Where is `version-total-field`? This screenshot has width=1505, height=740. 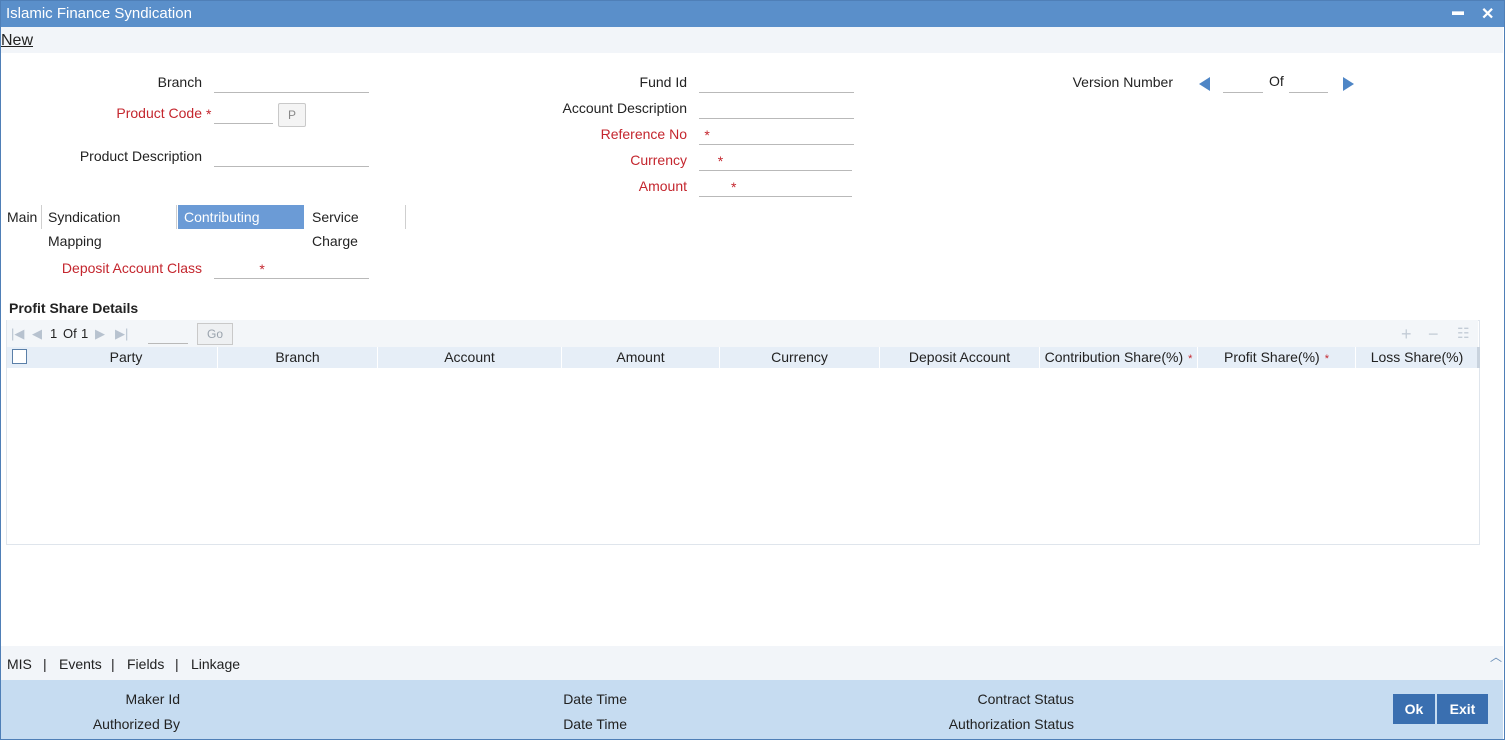 version-total-field is located at coordinates (1308, 82).